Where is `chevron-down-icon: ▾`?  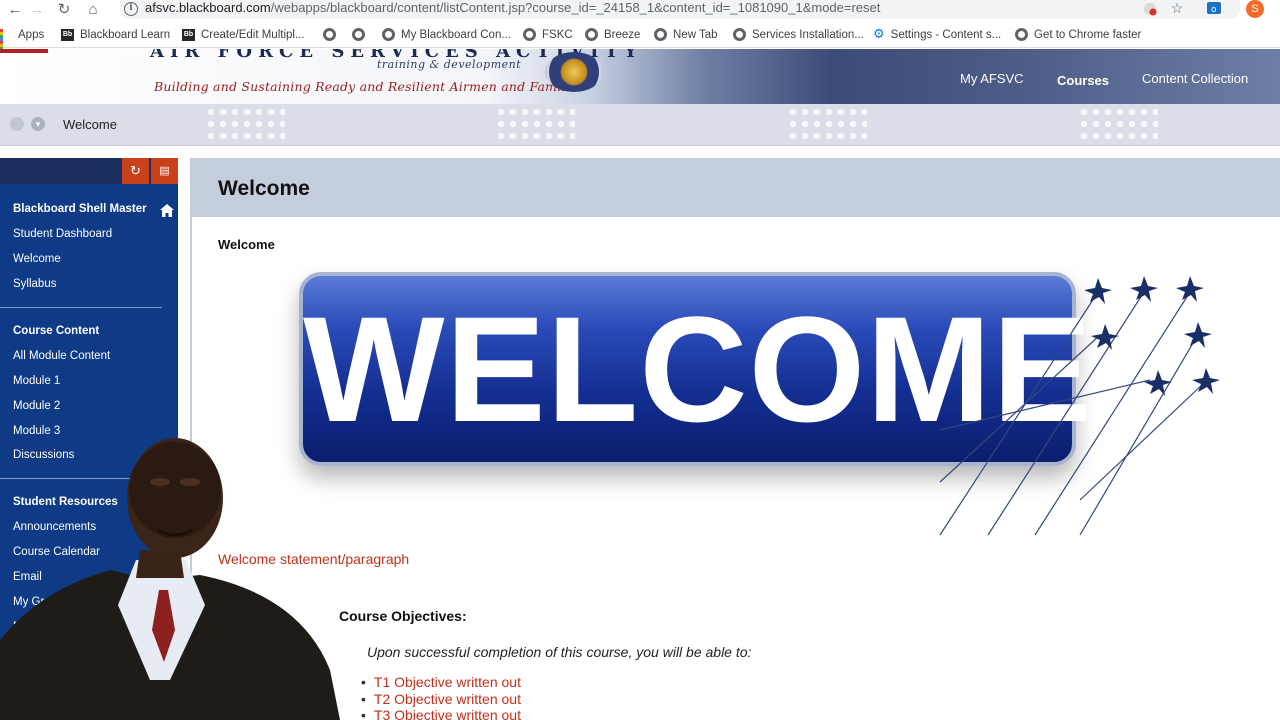
chevron-down-icon: ▾ is located at coordinates (38, 124).